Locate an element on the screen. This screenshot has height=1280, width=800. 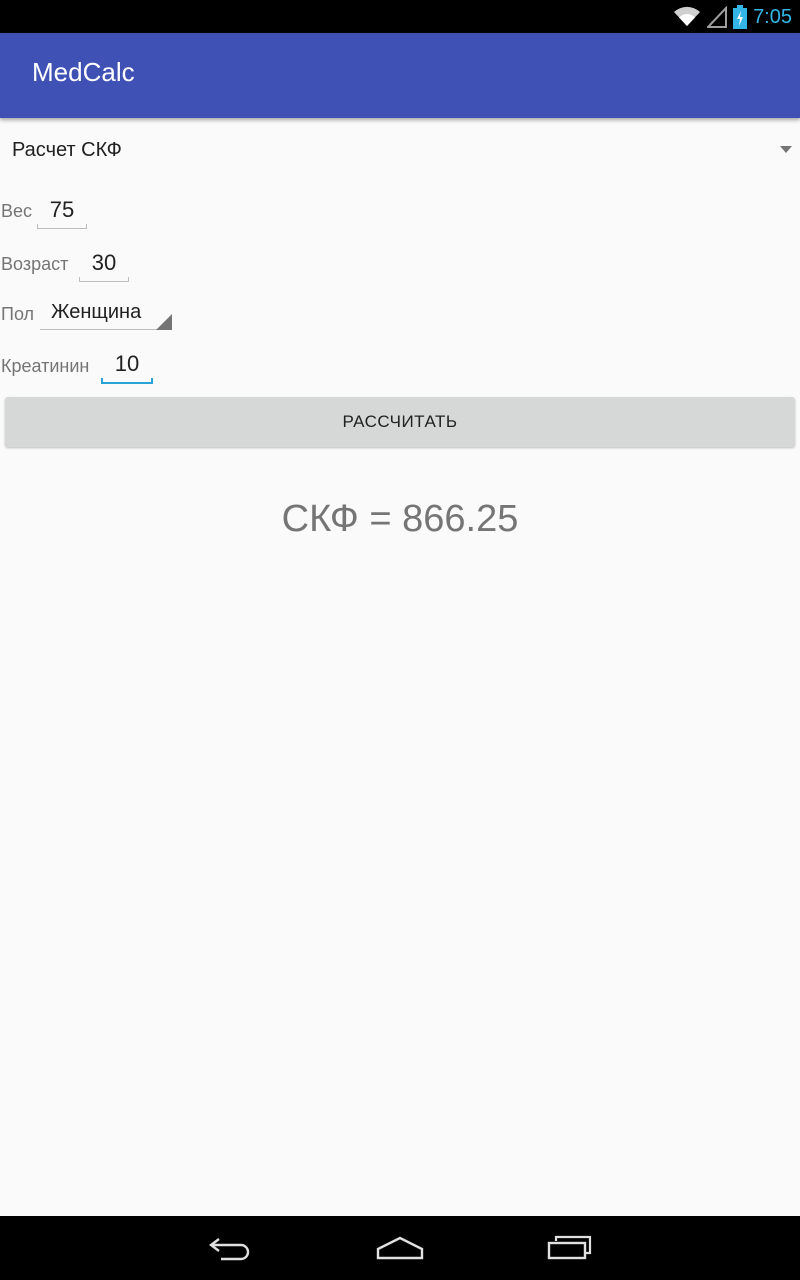
gender-dropdown: Женщина is located at coordinates (106, 315).